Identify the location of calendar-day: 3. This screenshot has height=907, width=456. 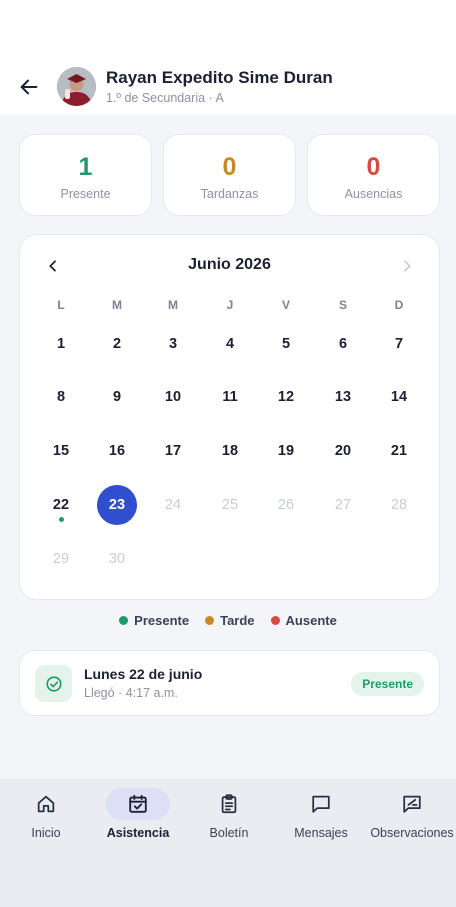
(173, 344).